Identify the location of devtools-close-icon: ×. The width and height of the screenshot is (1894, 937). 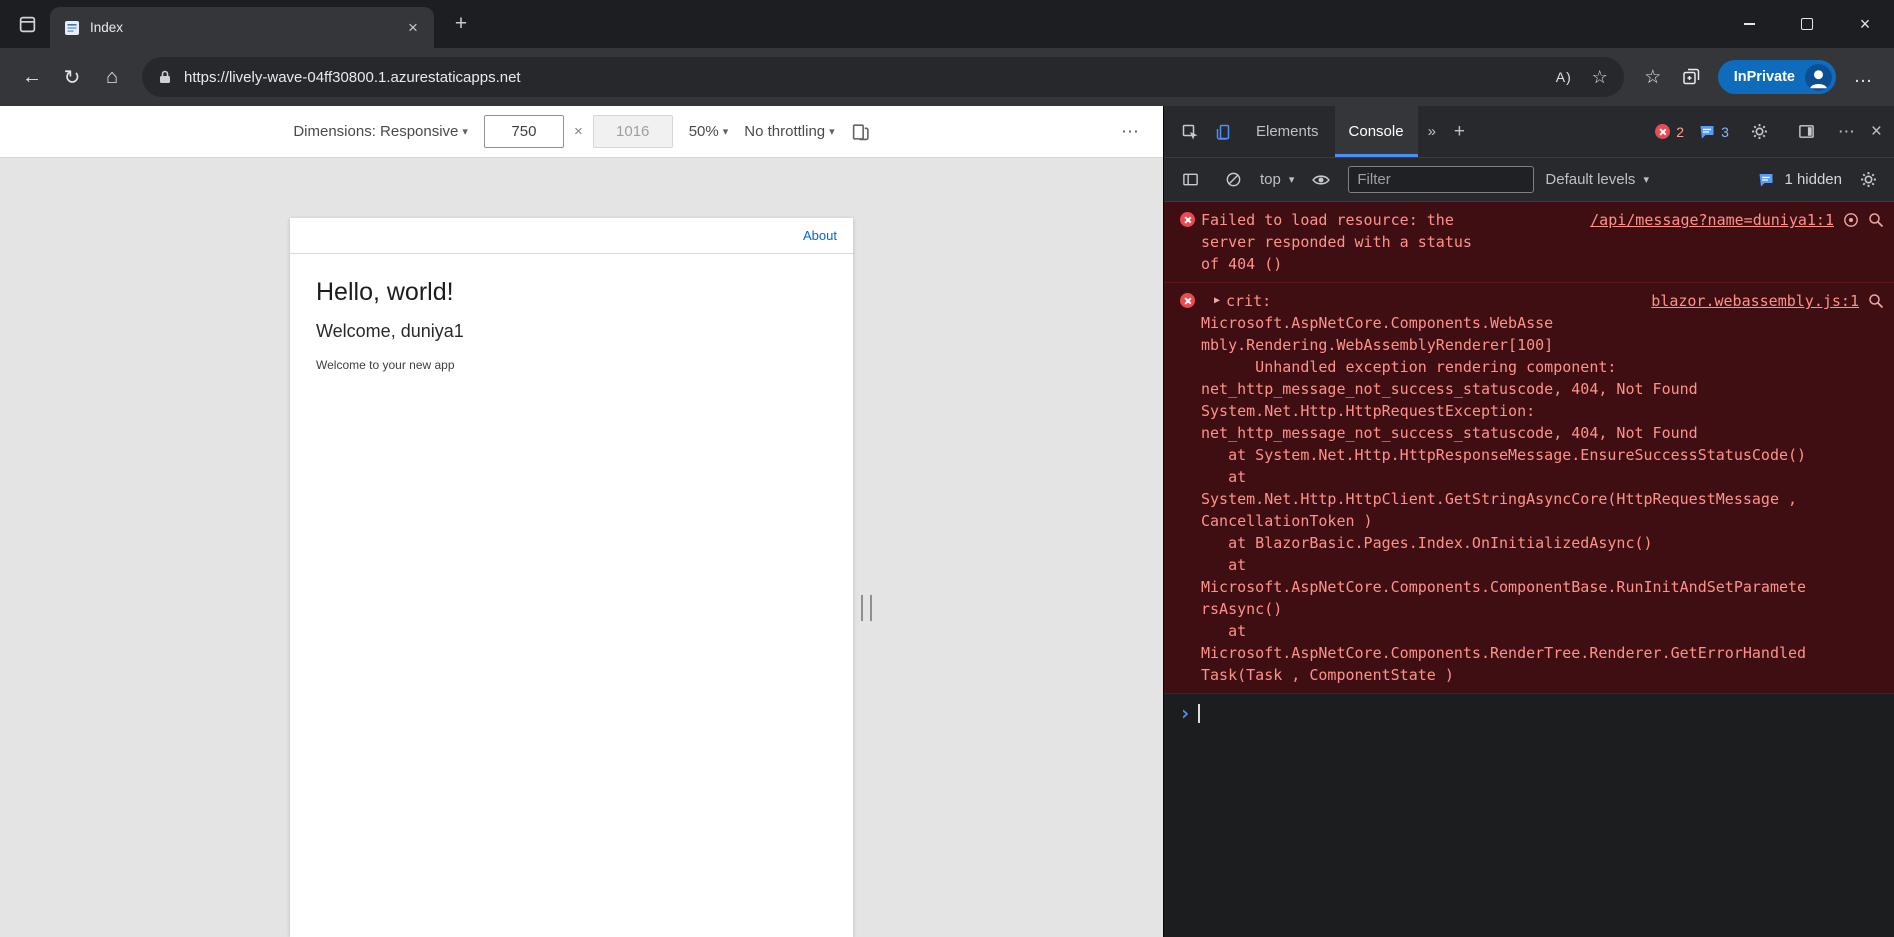
(1876, 132).